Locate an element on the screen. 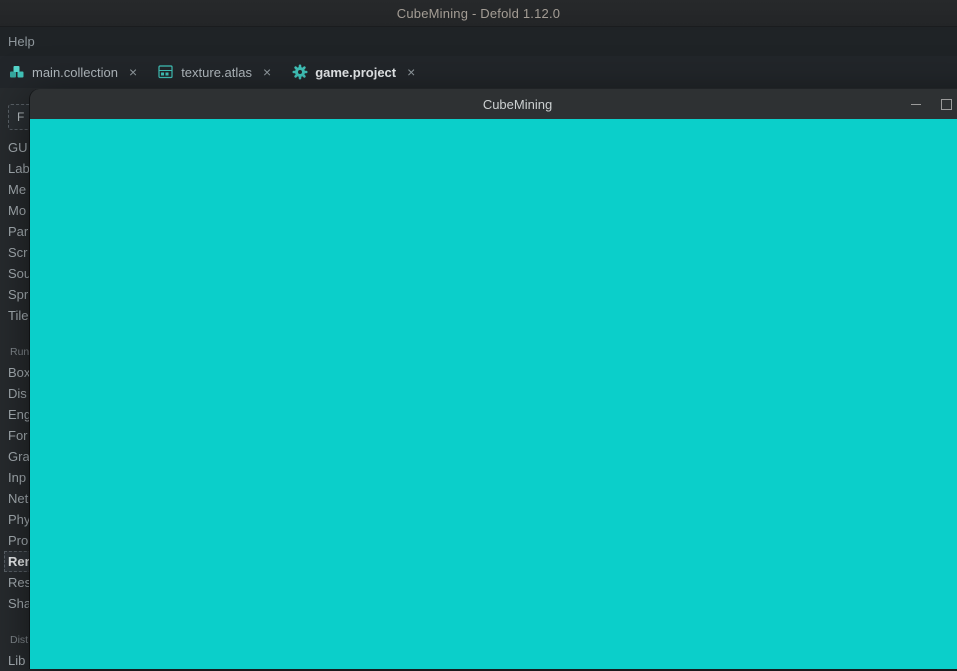 This screenshot has height=671, width=957. atlas-icon is located at coordinates (166, 72).